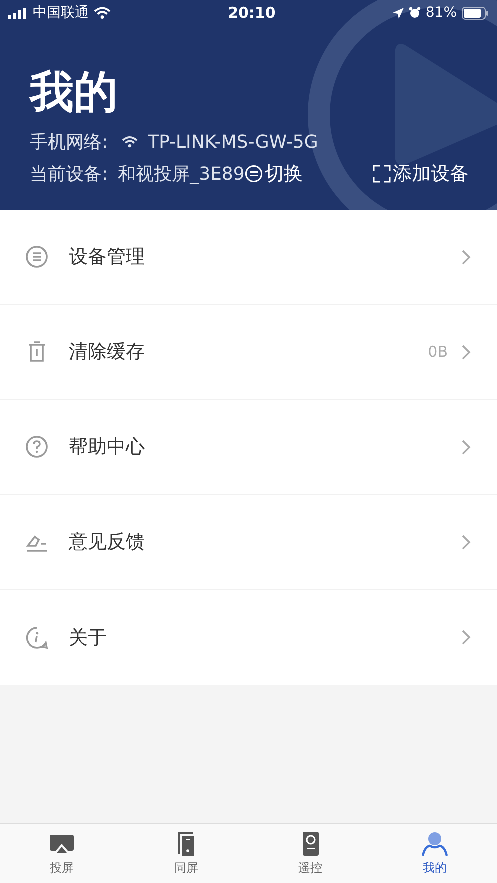  I want to click on battery-icon, so click(475, 13).